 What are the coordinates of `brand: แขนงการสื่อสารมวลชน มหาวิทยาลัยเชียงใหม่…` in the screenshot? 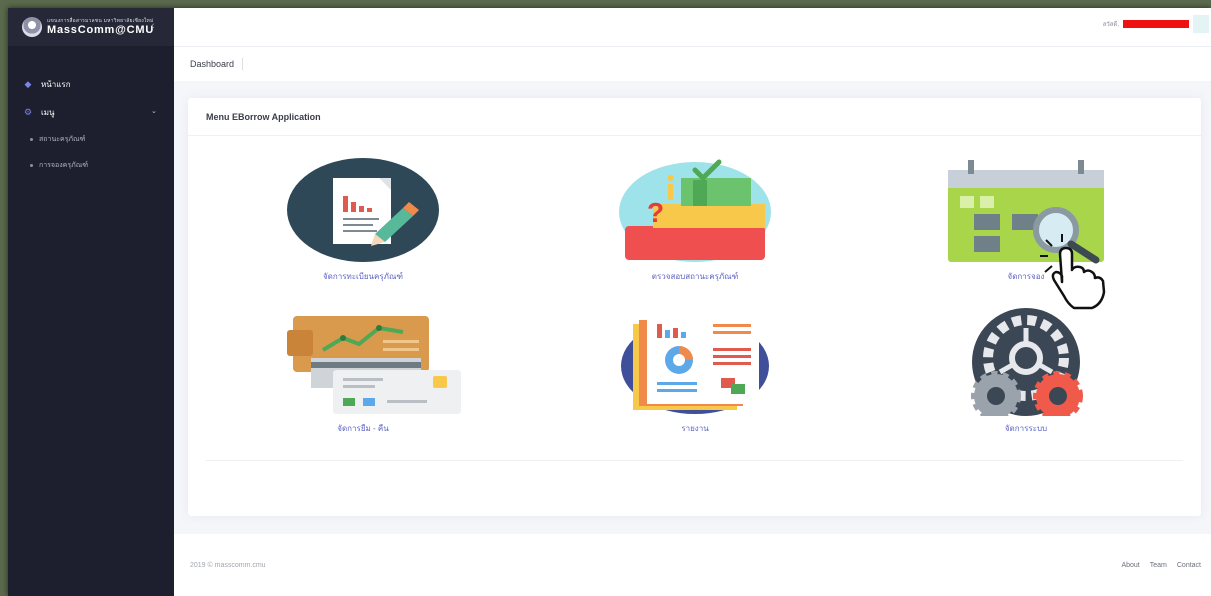 It's located at (91, 27).